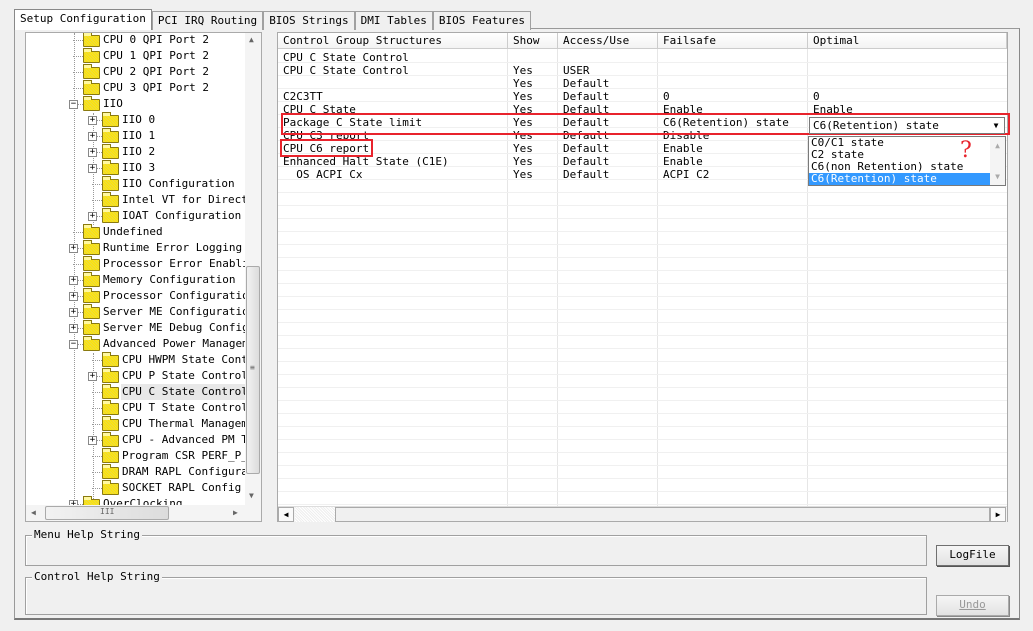  What do you see at coordinates (997, 161) in the screenshot?
I see `dropdown-list-scrollbar: ▲ ▼` at bounding box center [997, 161].